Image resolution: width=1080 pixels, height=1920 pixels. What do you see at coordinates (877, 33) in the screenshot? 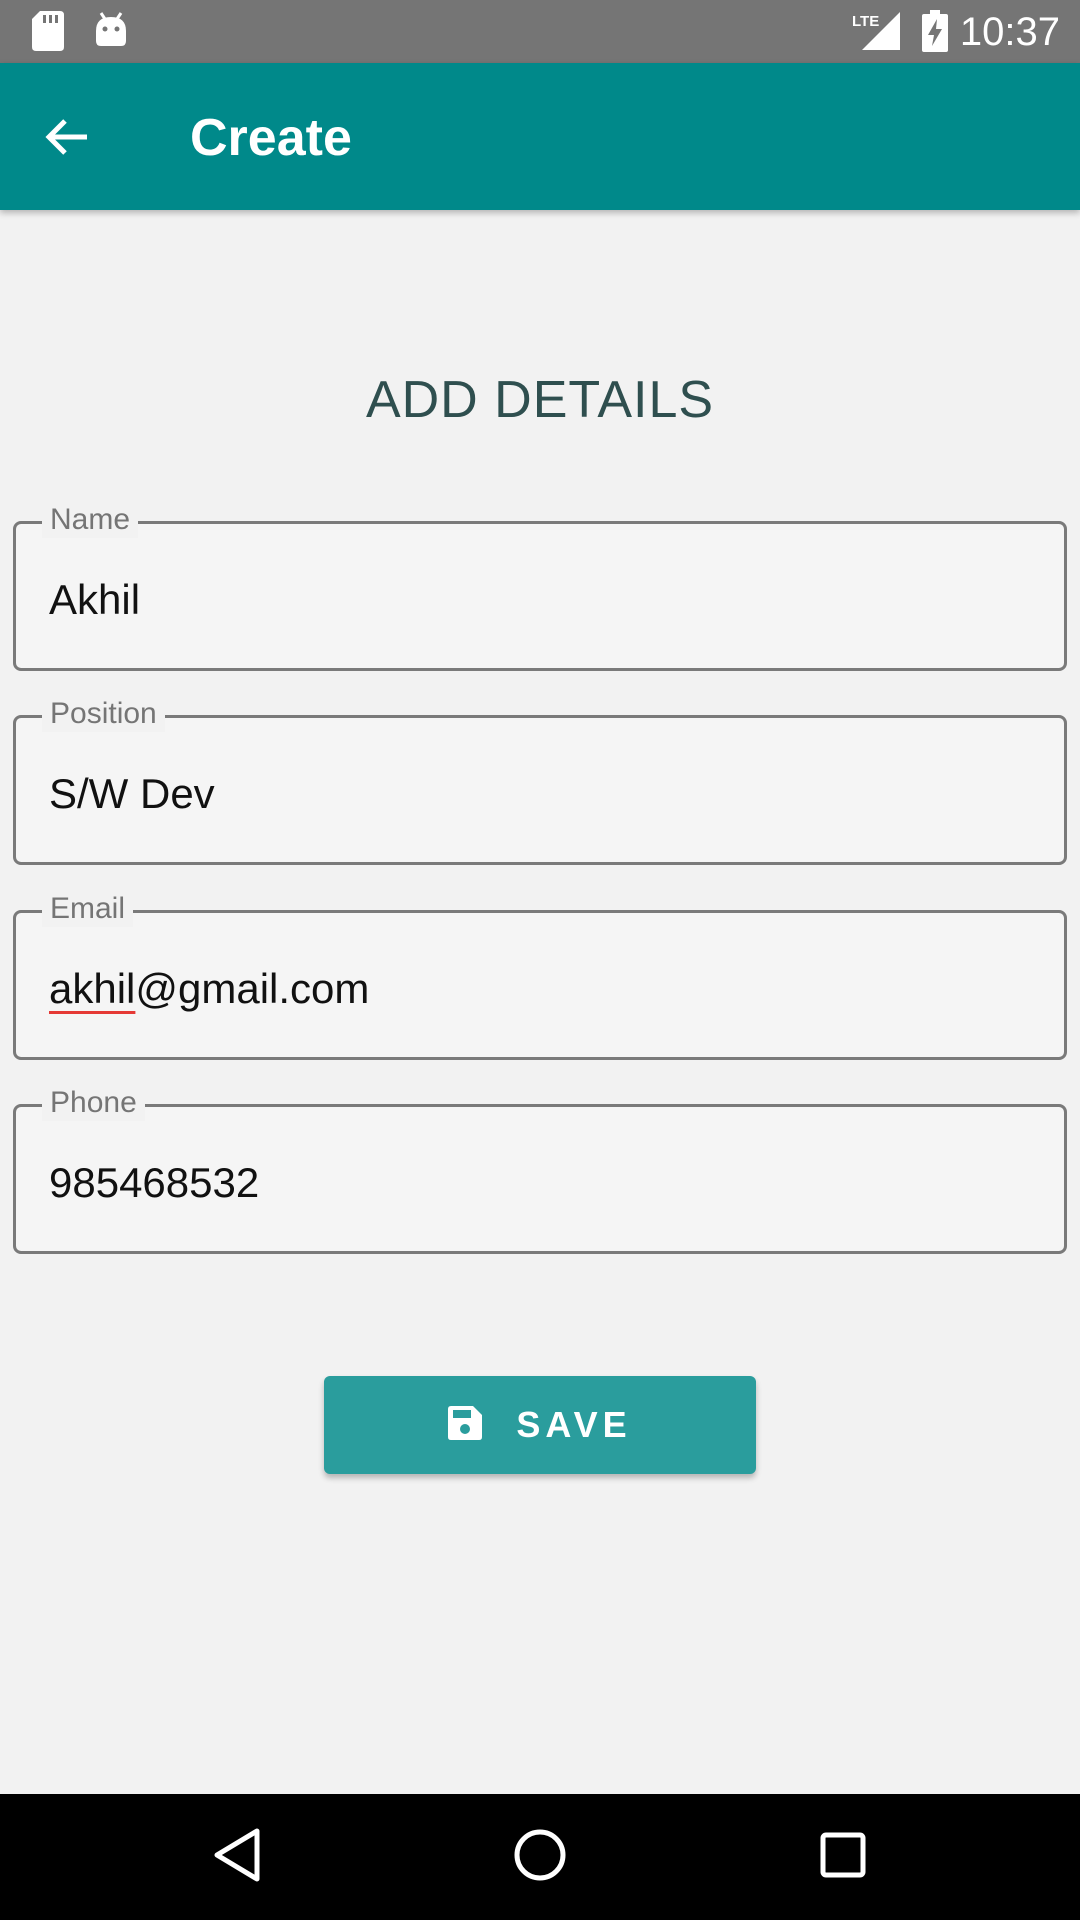
I see `lte-signal-icon: LTE` at bounding box center [877, 33].